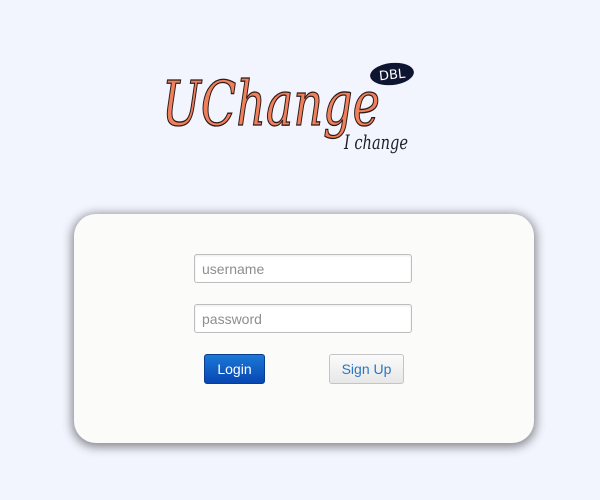 The width and height of the screenshot is (600, 500). Describe the element at coordinates (234, 369) in the screenshot. I see `login-button: Login` at that location.